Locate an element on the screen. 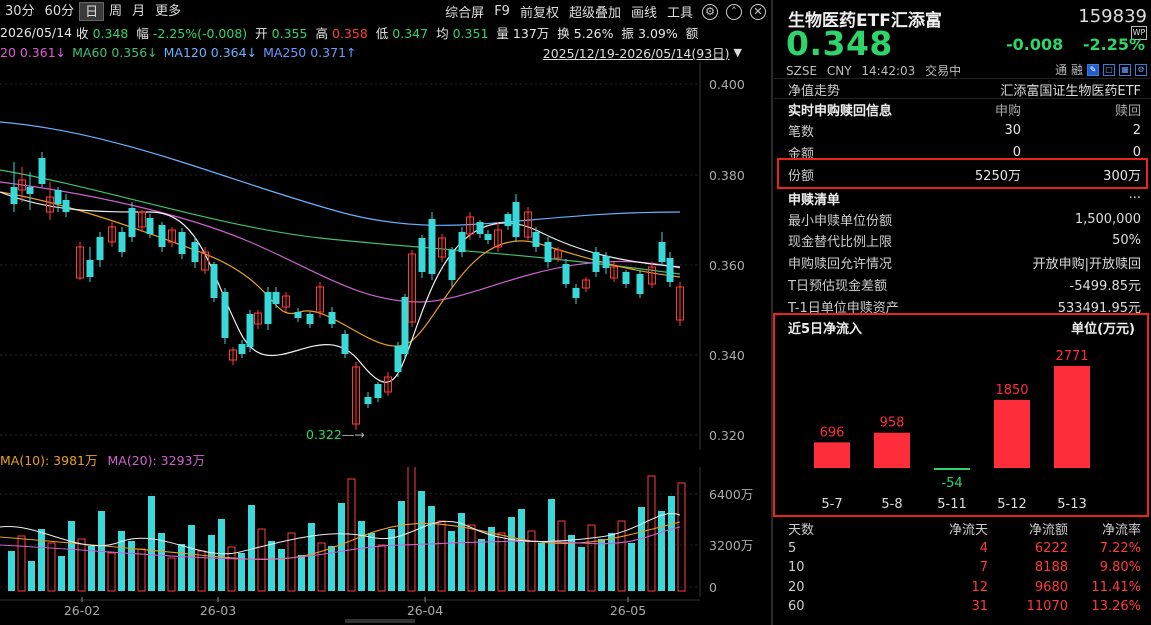 This screenshot has width=1151, height=625. row-sub: 30 is located at coordinates (1012, 130).